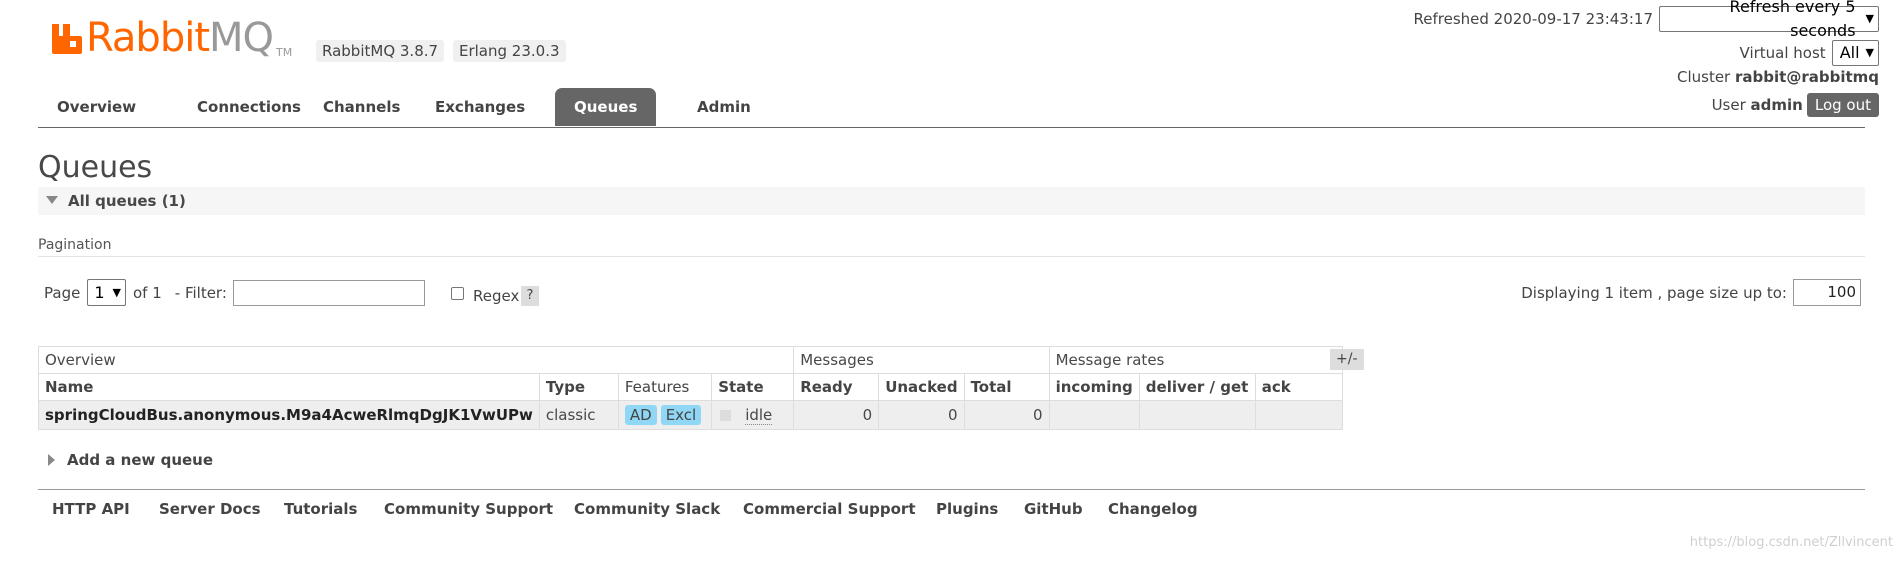  What do you see at coordinates (921, 387) in the screenshot?
I see `column-header-unacked: Unacked` at bounding box center [921, 387].